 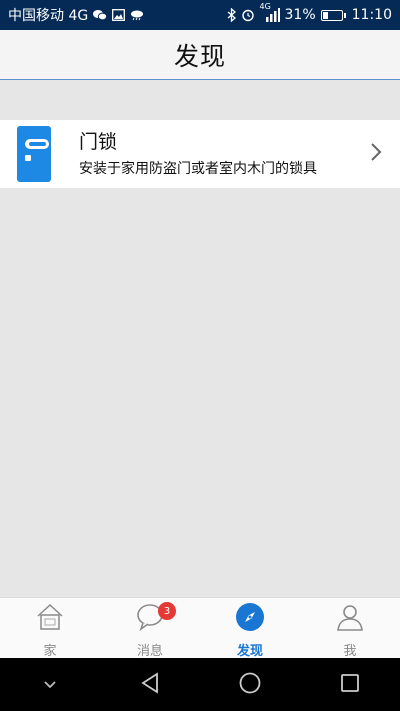 What do you see at coordinates (249, 651) in the screenshot?
I see `nav-label-discover: 发现` at bounding box center [249, 651].